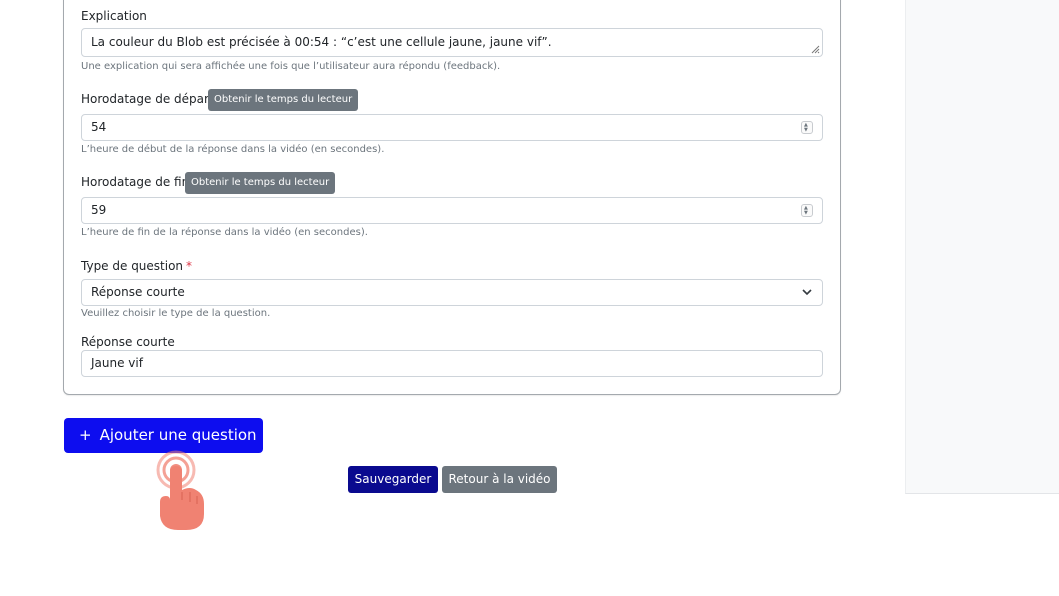  What do you see at coordinates (189, 266) in the screenshot?
I see `required-marker: *` at bounding box center [189, 266].